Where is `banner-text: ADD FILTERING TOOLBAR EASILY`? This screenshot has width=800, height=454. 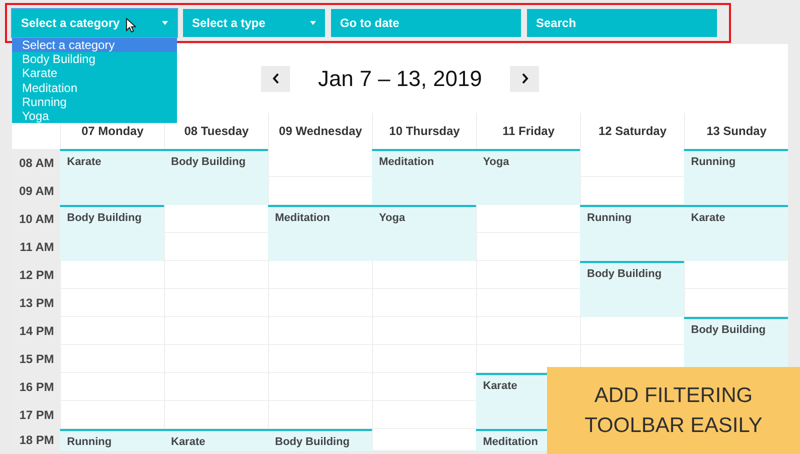 banner-text: ADD FILTERING TOOLBAR EASILY is located at coordinates (674, 410).